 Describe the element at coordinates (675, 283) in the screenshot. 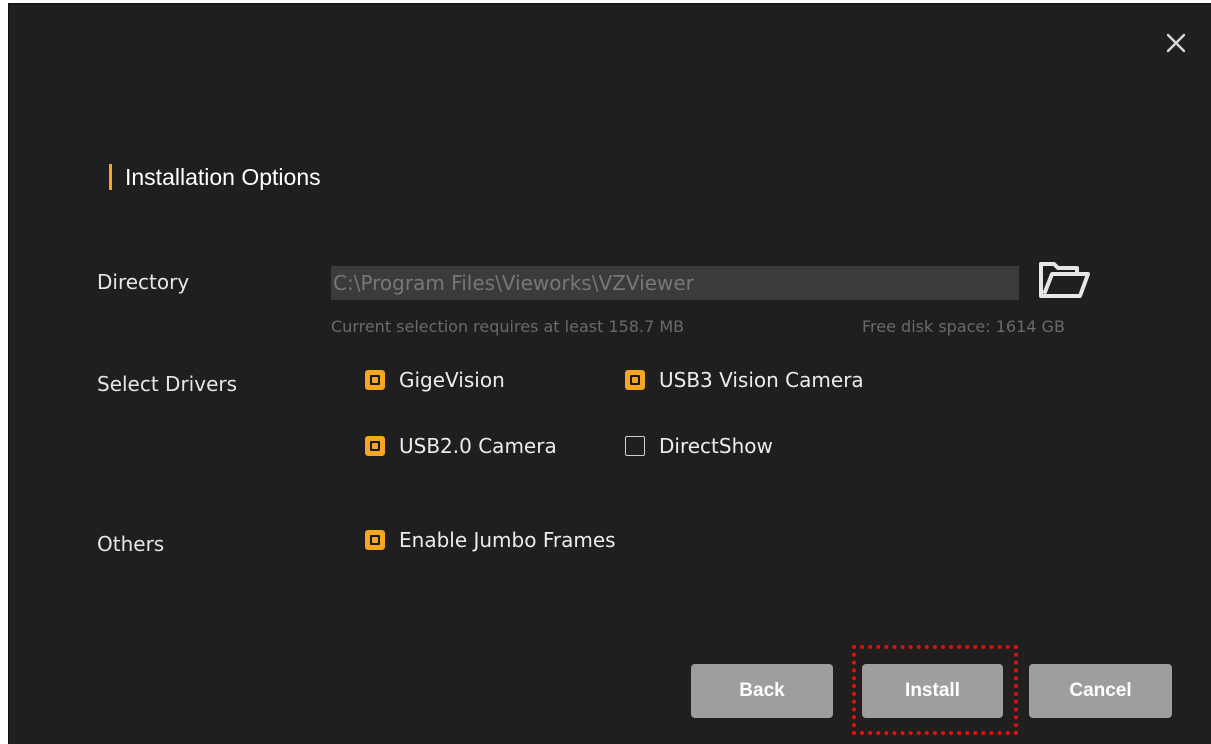

I see `directory-input` at that location.